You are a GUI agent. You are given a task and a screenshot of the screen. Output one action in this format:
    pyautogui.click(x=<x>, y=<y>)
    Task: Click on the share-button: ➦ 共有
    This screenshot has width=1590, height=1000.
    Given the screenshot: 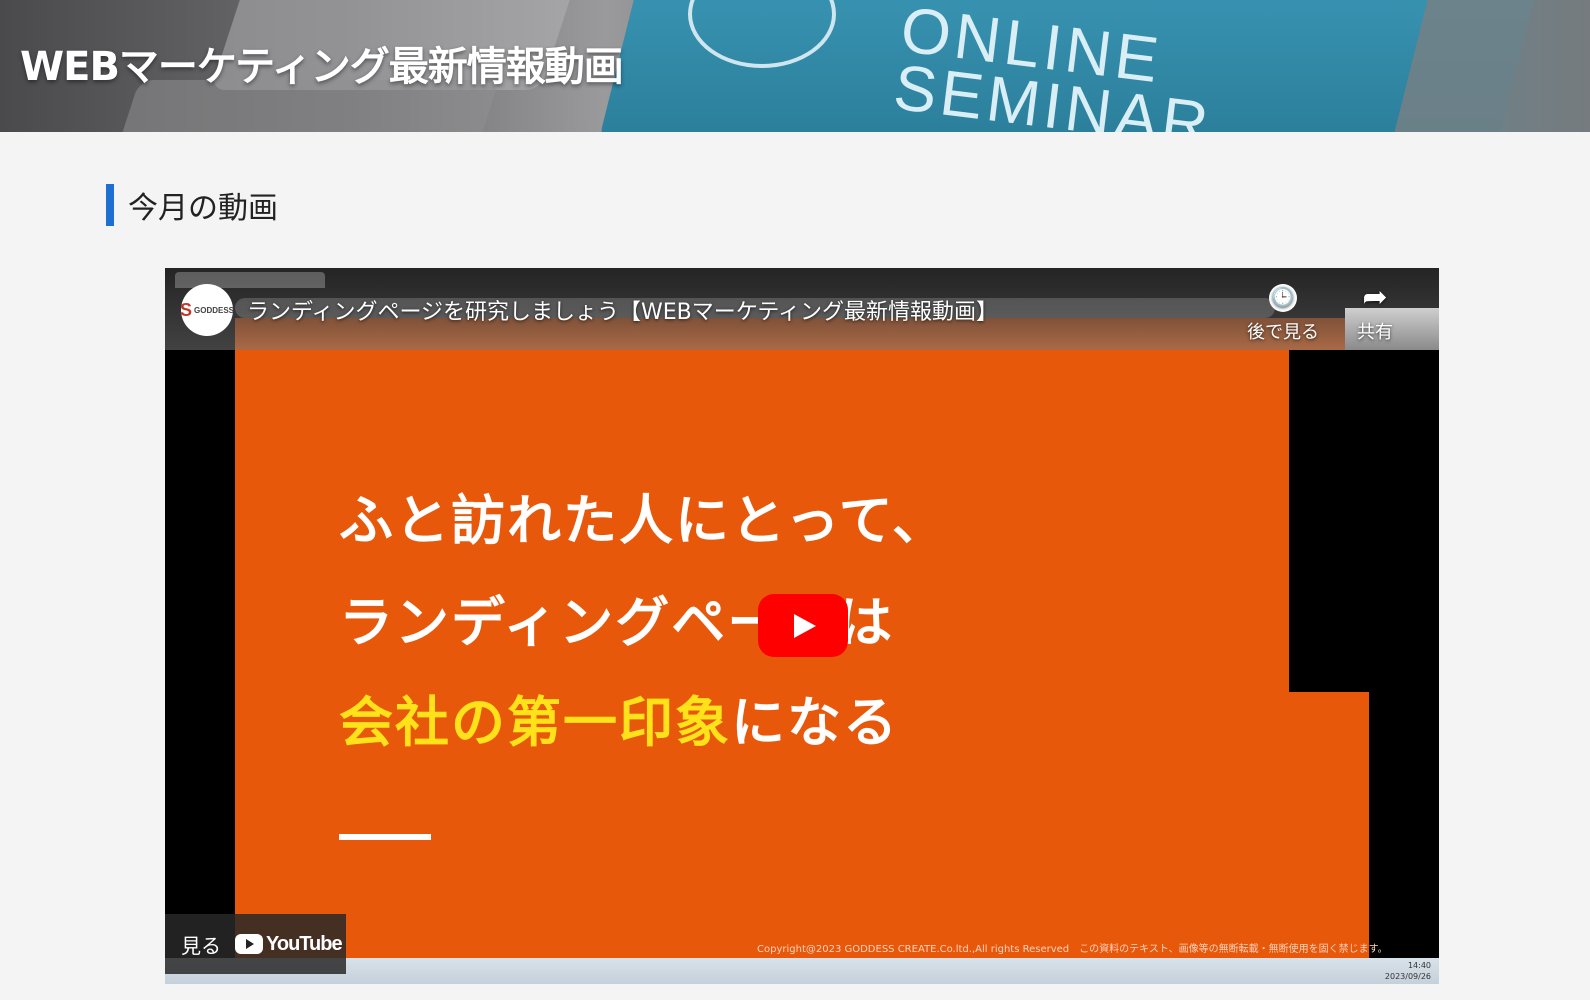 What is the action you would take?
    pyautogui.click(x=1375, y=312)
    